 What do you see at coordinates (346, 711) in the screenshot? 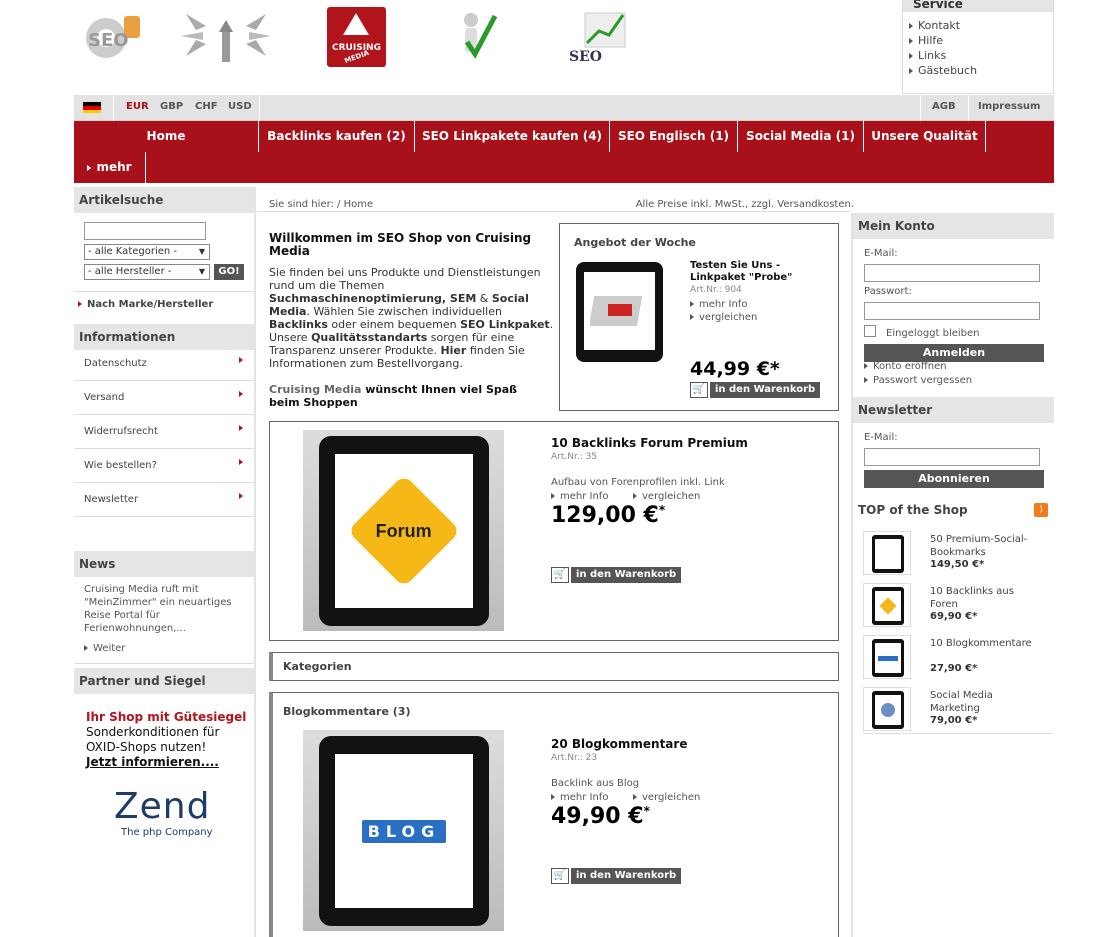
I see `blog-section-title: Blogkommentare (3)` at bounding box center [346, 711].